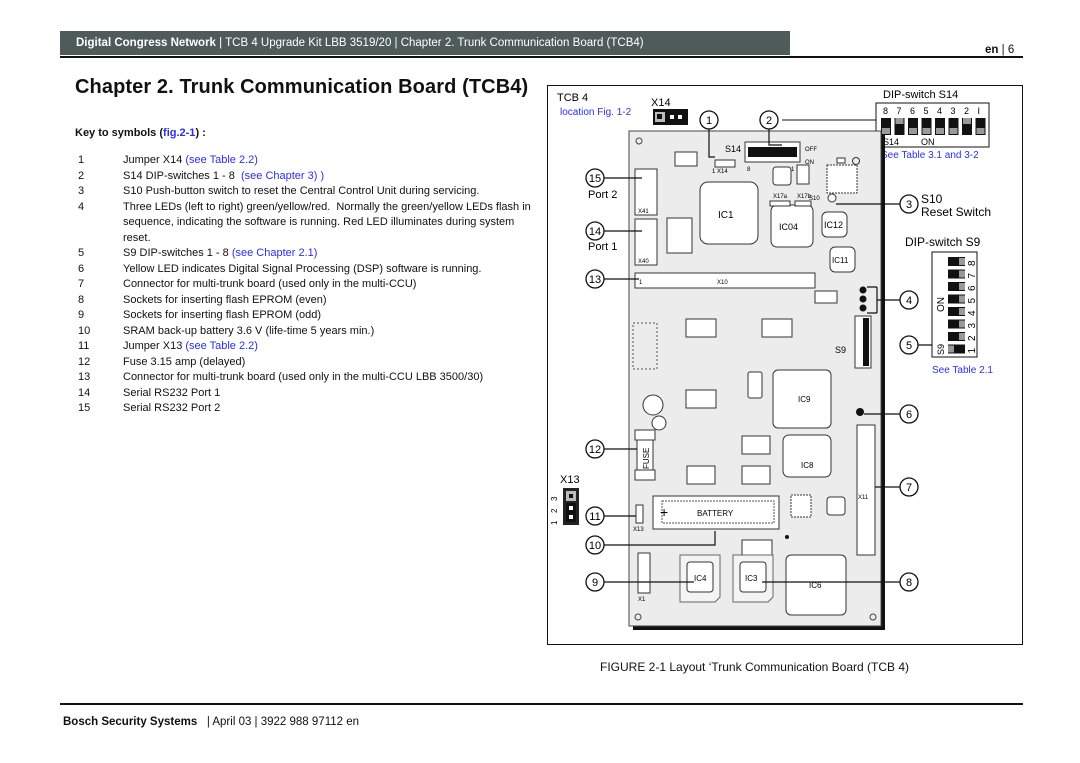 This screenshot has height=763, width=1080. I want to click on jumper-x13, so click(570, 506).